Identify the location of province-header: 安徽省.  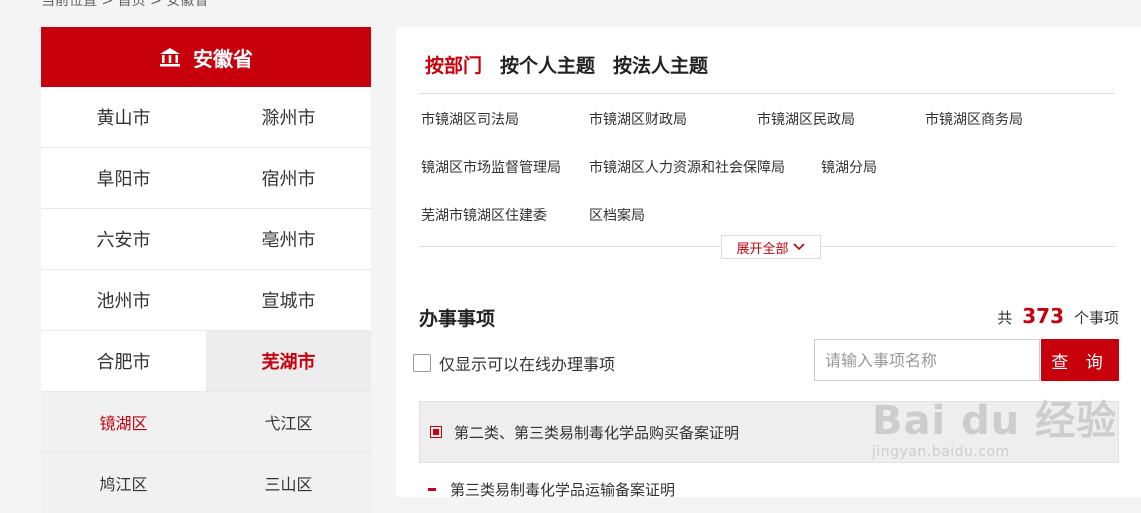
(206, 57).